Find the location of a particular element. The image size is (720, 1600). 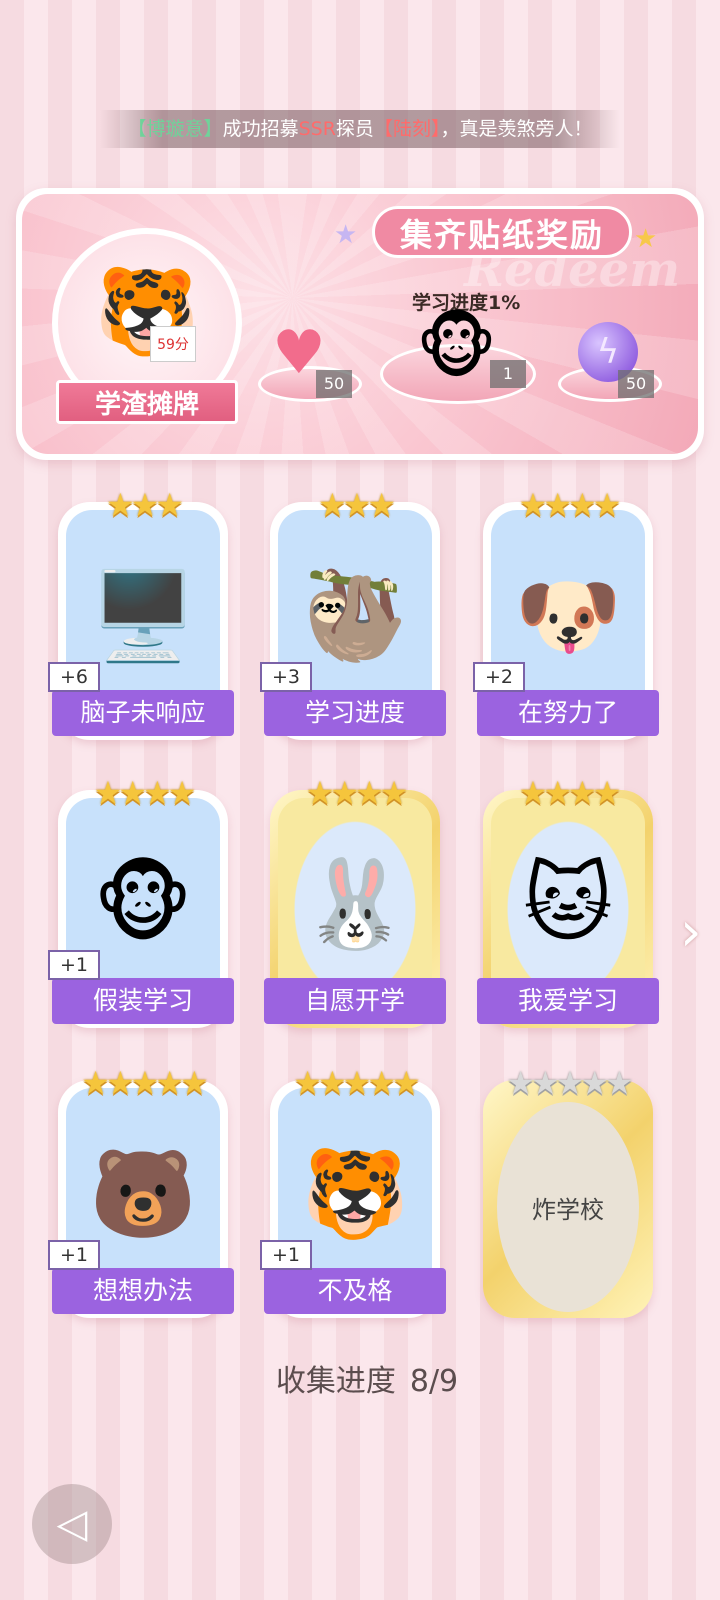

card-frame: 🖥️ 脑子未响应 +6 is located at coordinates (141, 621).